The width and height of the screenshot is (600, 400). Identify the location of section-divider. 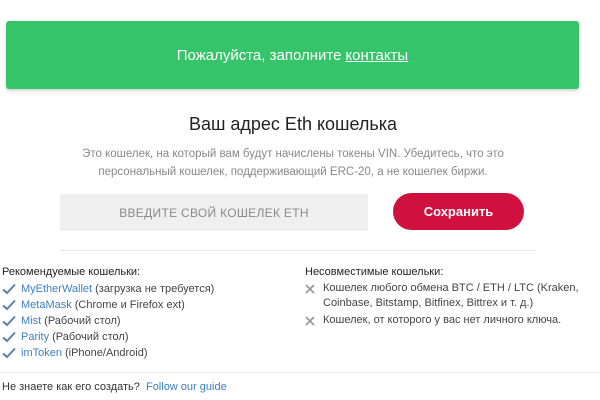
(298, 250).